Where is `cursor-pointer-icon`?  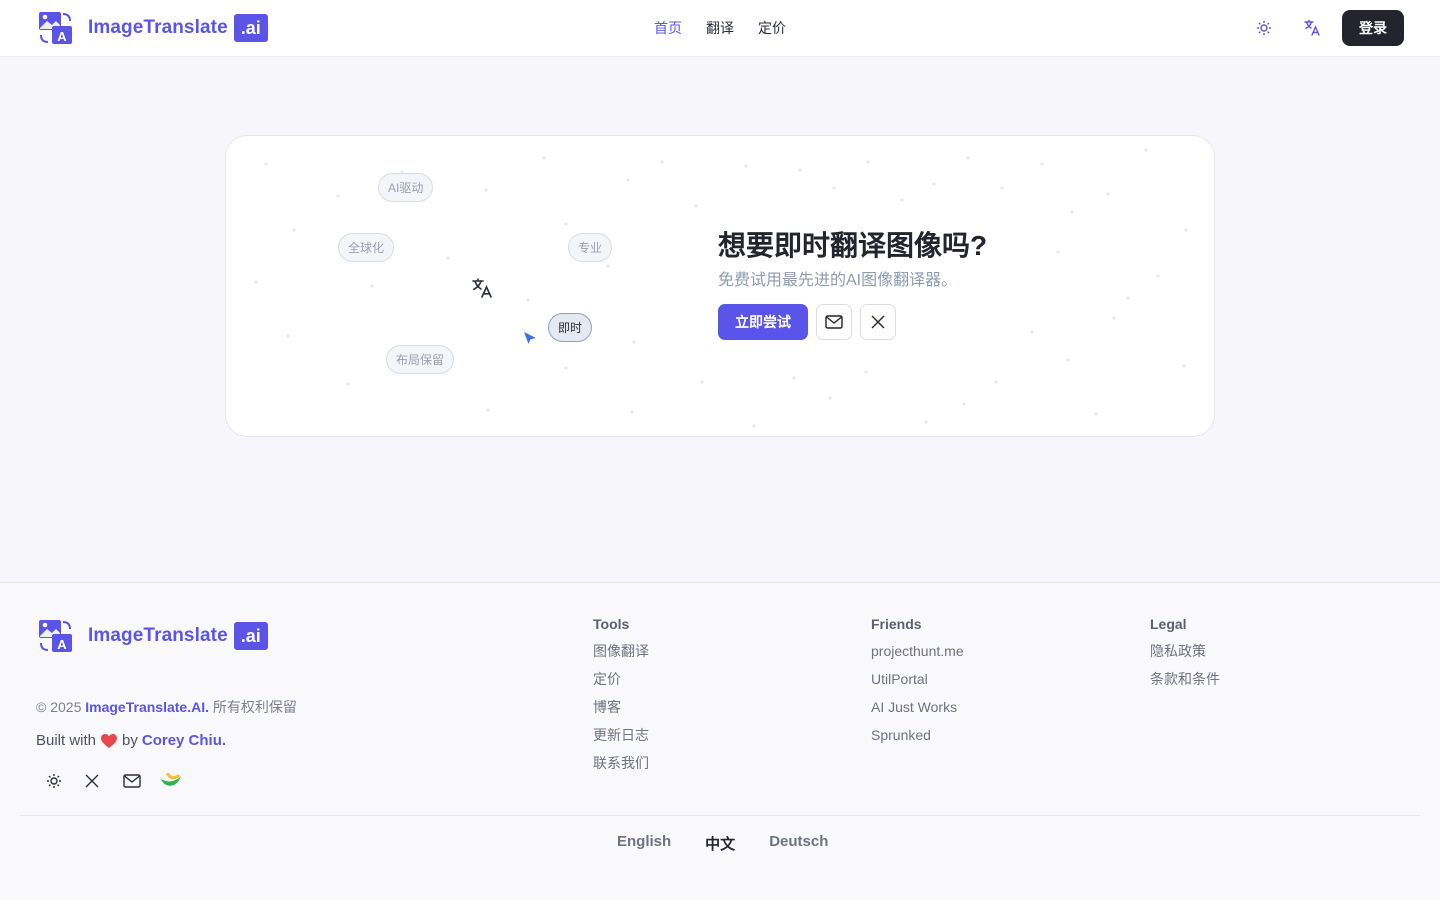
cursor-pointer-icon is located at coordinates (530, 338).